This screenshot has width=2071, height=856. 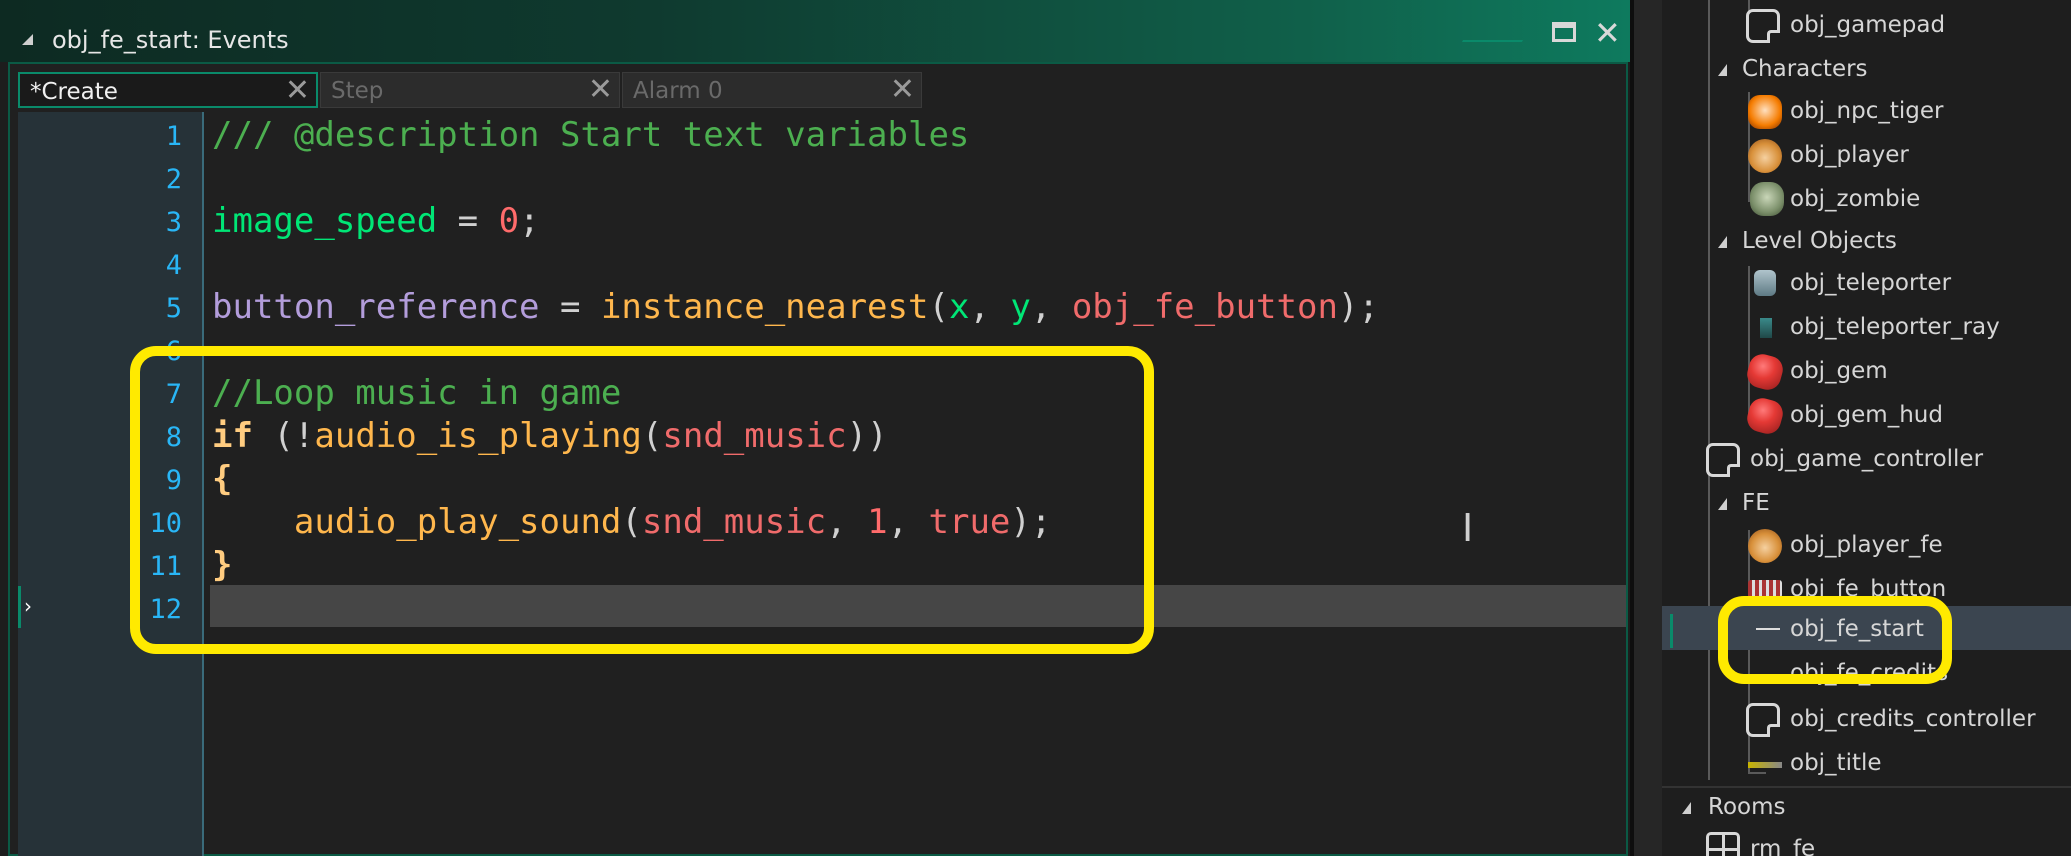 I want to click on maximize-icon, so click(x=1564, y=32).